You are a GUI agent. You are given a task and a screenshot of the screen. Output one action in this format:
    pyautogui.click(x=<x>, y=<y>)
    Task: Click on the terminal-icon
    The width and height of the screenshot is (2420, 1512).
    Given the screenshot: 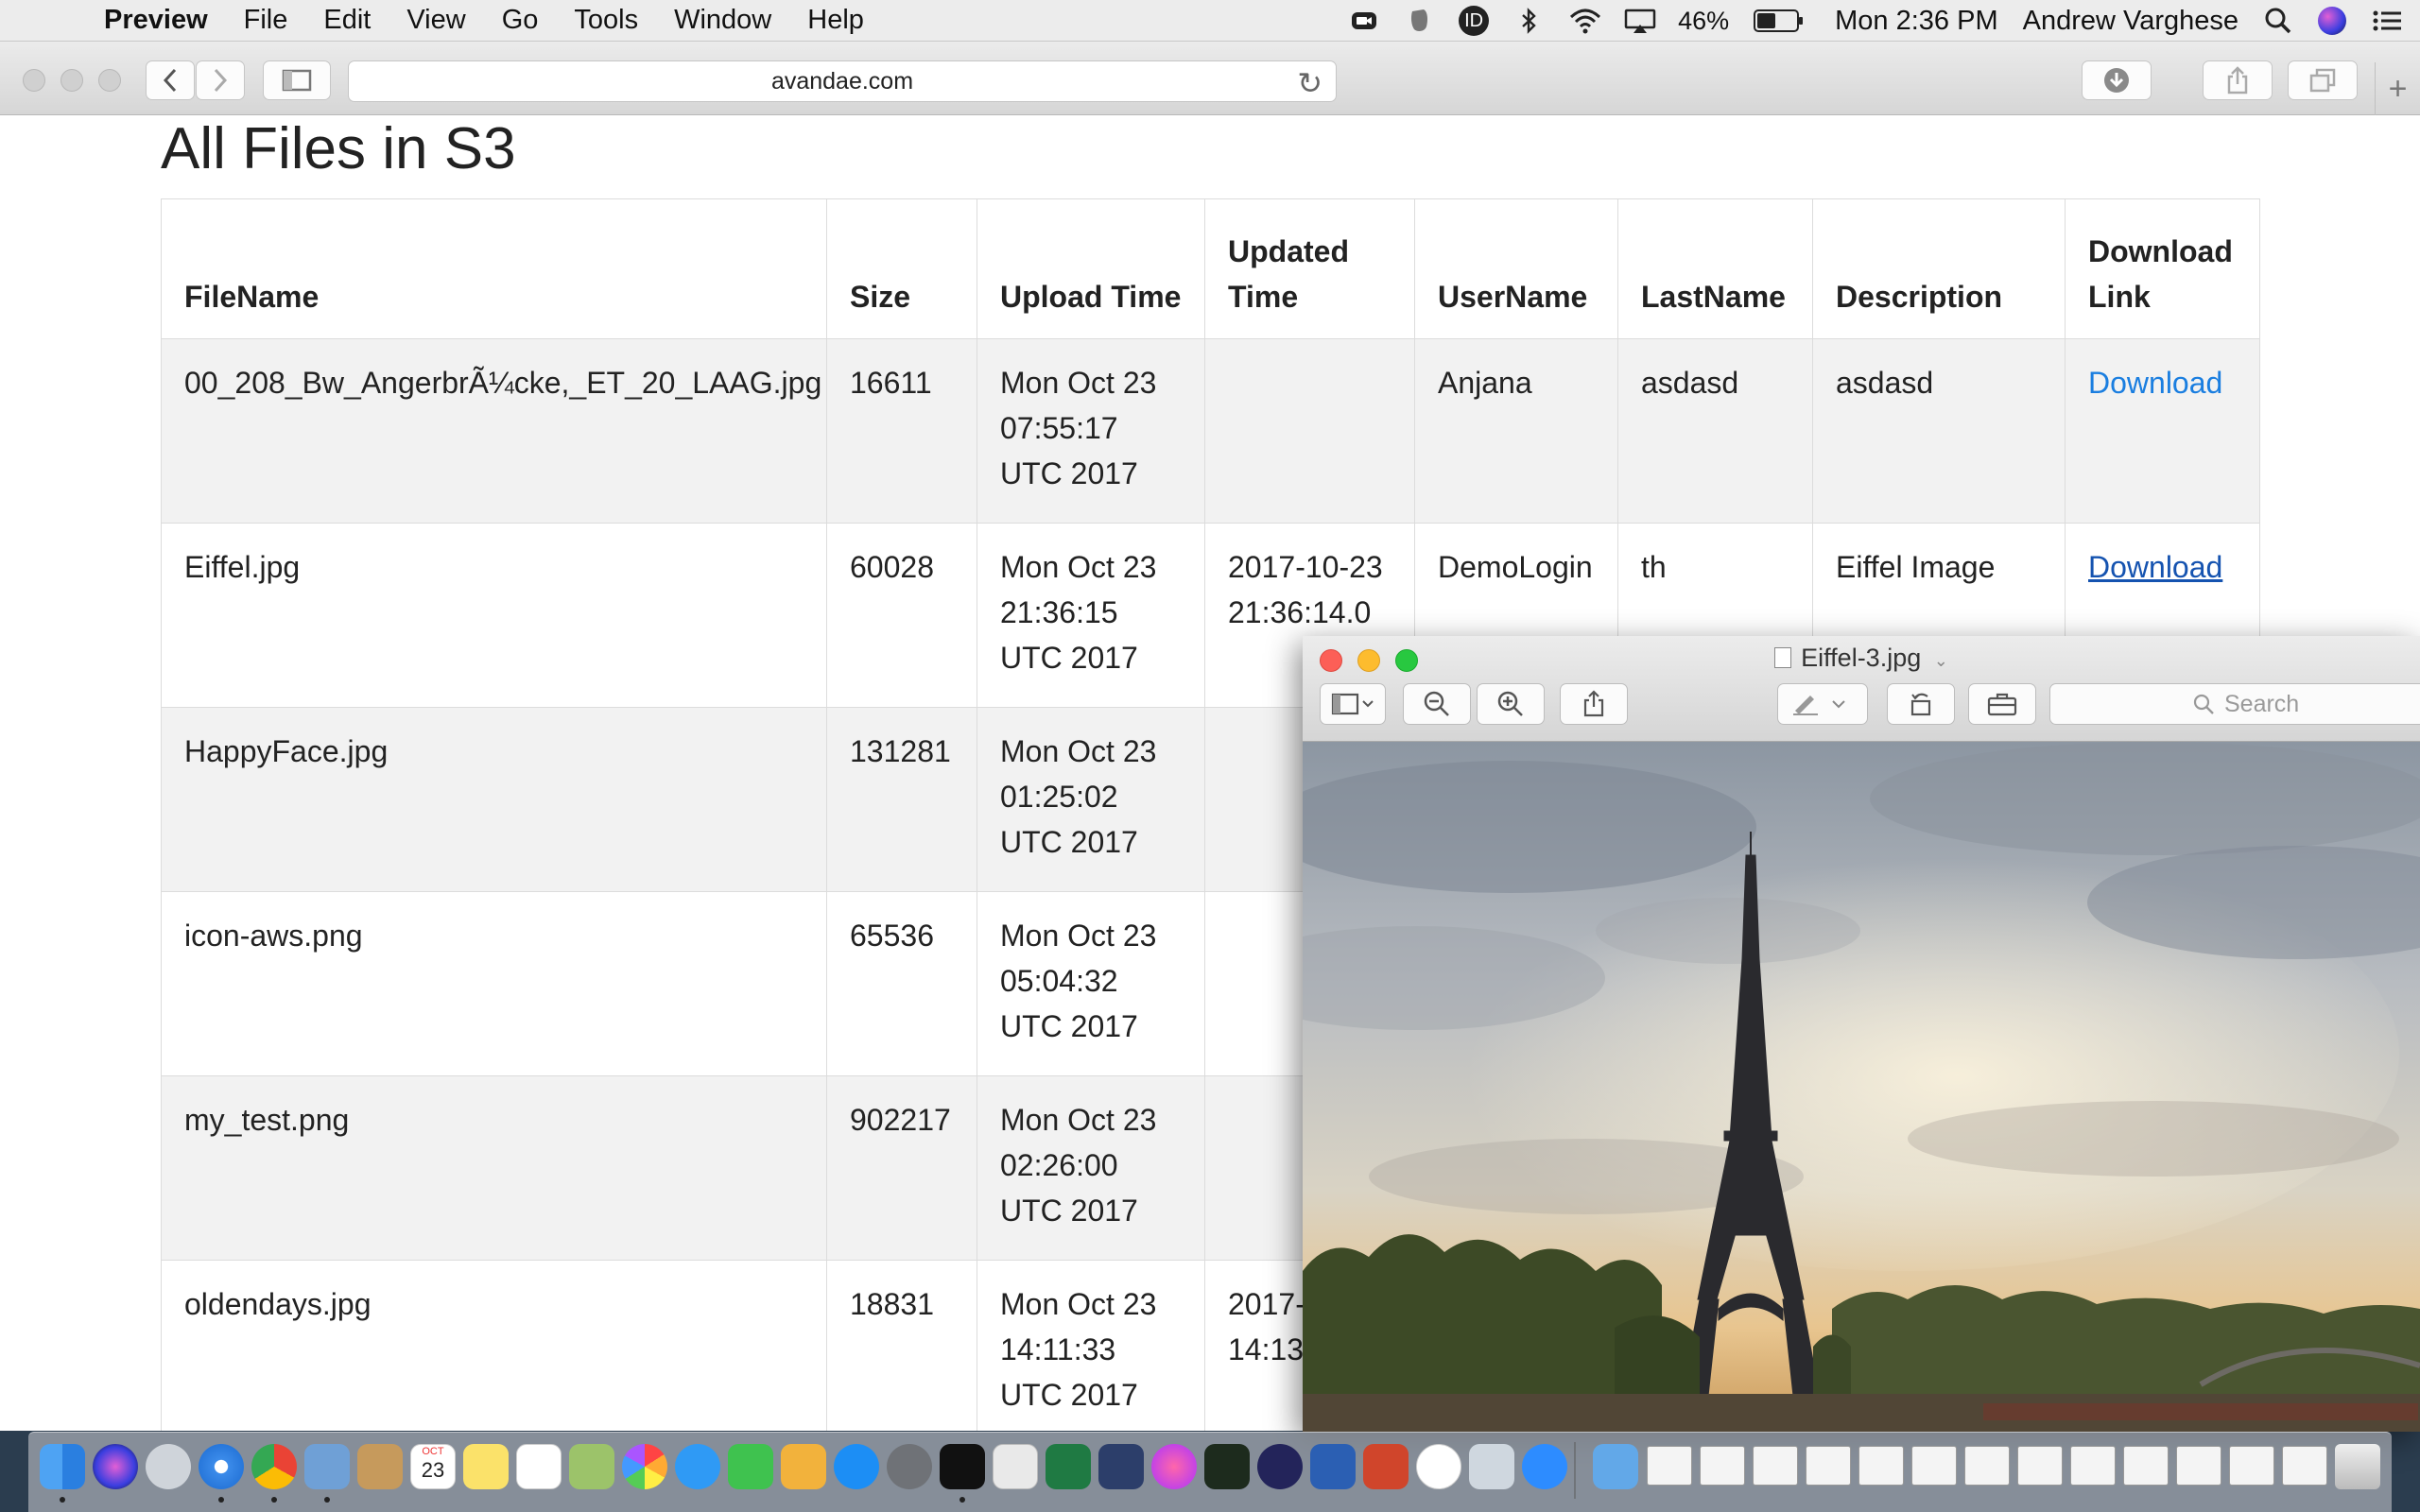 What is the action you would take?
    pyautogui.click(x=963, y=1466)
    